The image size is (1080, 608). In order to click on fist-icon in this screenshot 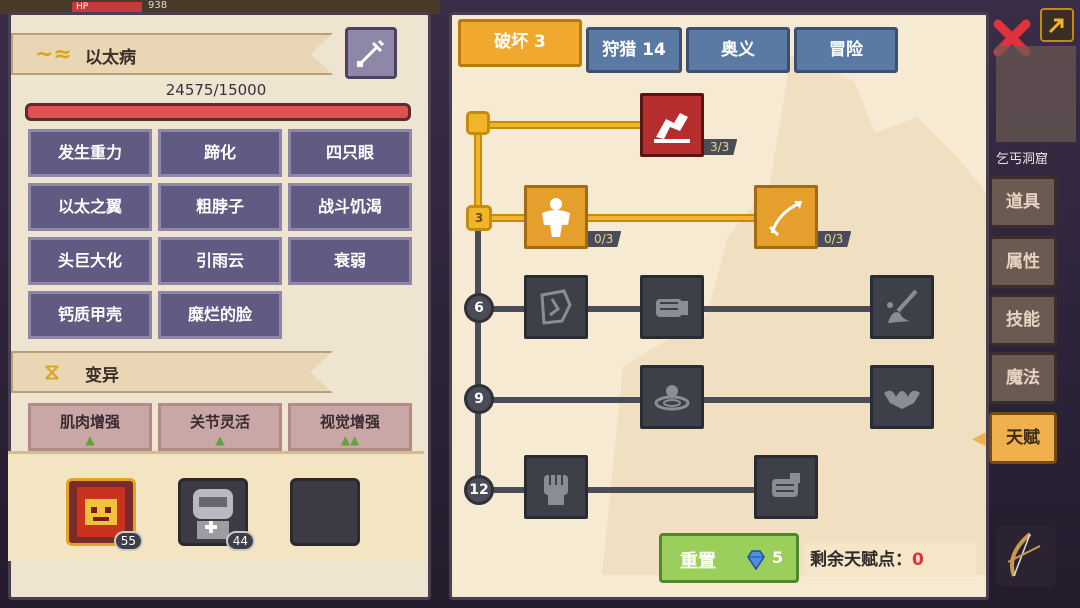, I will do `click(556, 490)`.